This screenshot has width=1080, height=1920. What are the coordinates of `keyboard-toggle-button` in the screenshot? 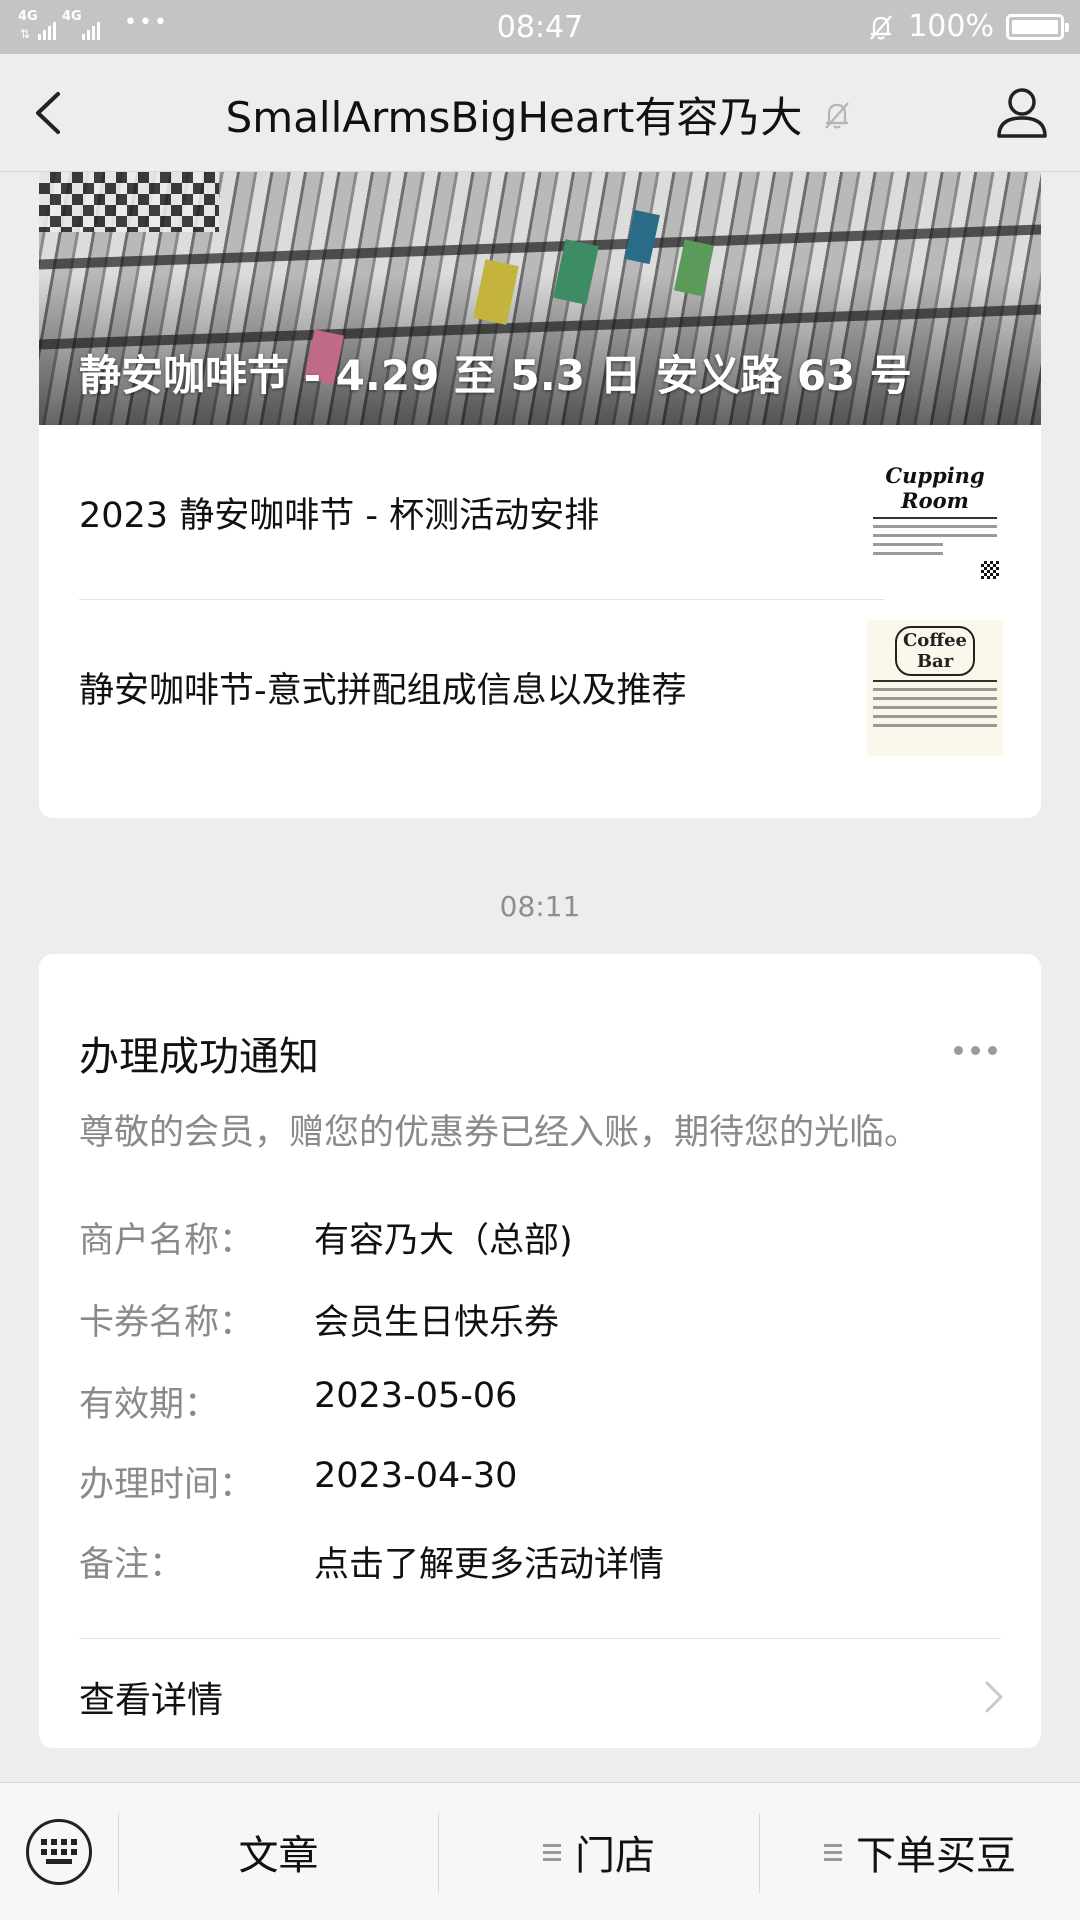 It's located at (59, 1851).